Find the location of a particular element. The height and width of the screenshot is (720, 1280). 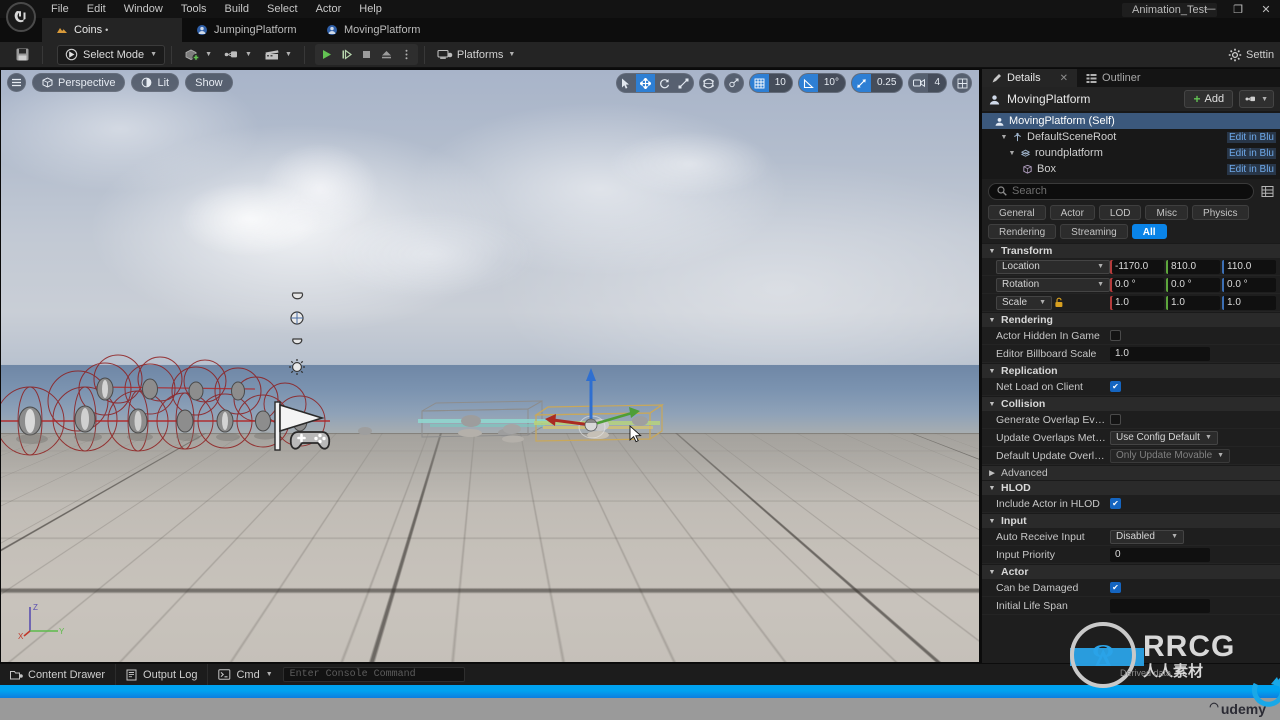

section-header-hlod: ▼ HLOD is located at coordinates (1131, 487).